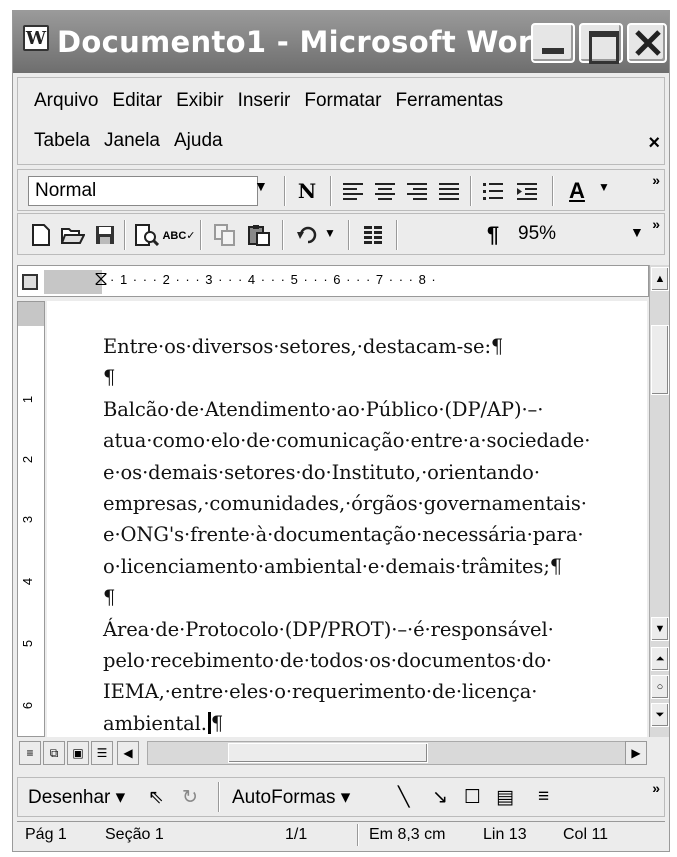 The image size is (677, 857). What do you see at coordinates (341, 42) in the screenshot?
I see `title-bar: W Documento1 - Microsoft Word` at bounding box center [341, 42].